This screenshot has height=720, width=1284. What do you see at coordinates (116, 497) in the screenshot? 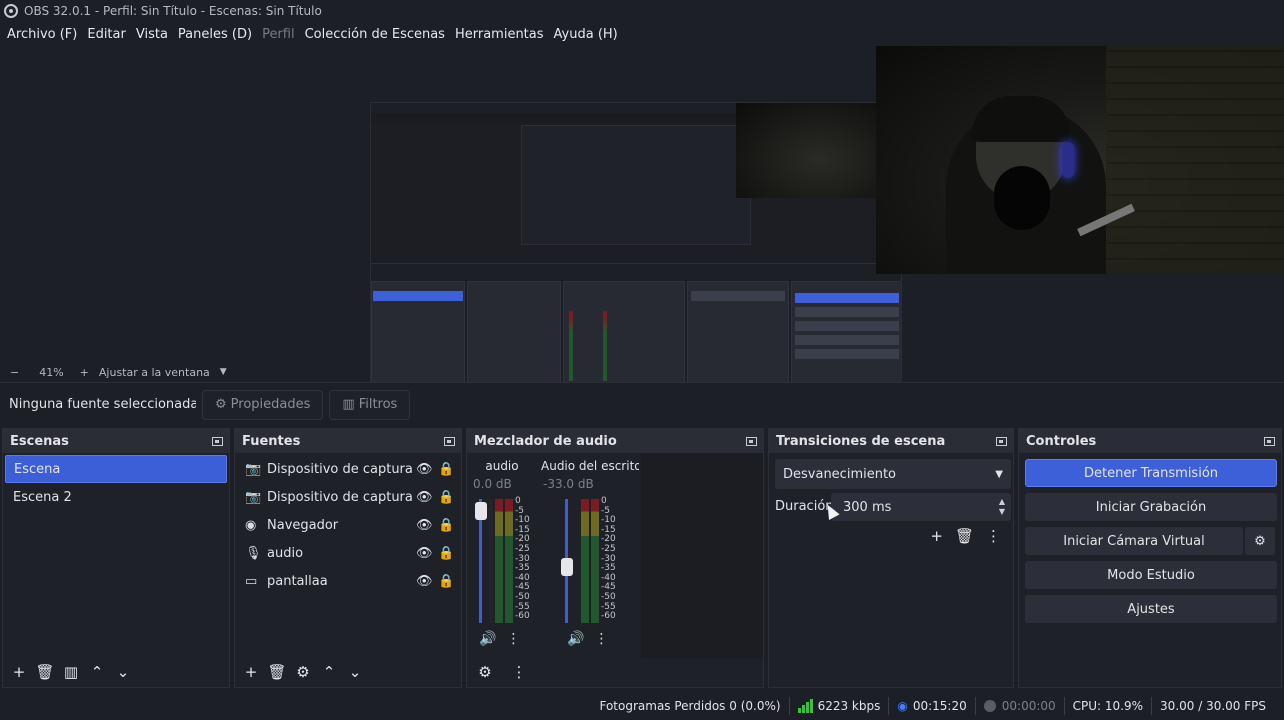
I see `scene-item: Escena 2` at bounding box center [116, 497].